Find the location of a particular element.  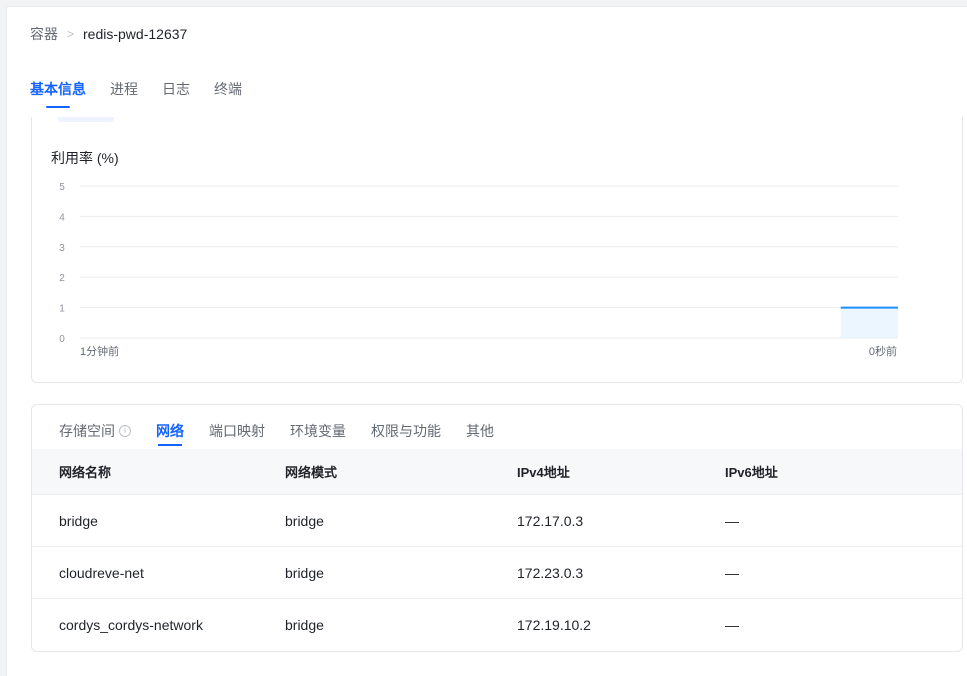

breadcrumb-current: redis-pwd-12637 is located at coordinates (135, 34).